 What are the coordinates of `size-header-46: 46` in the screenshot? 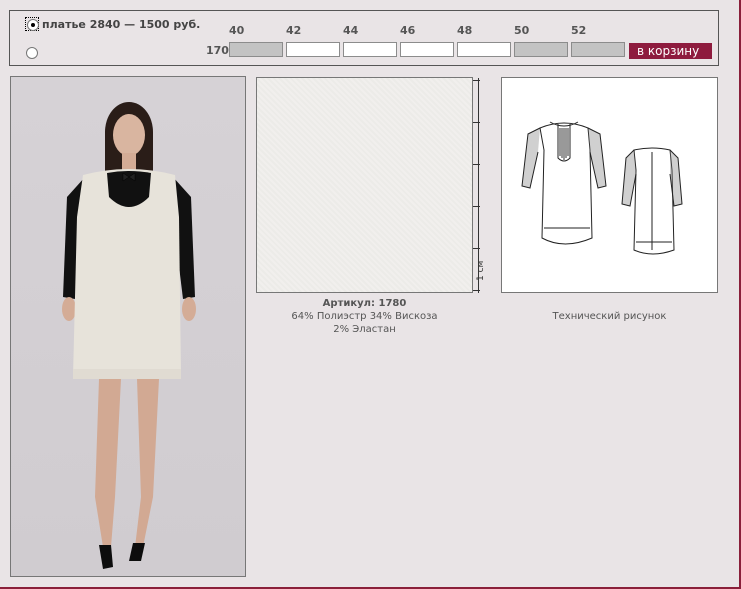 It's located at (408, 30).